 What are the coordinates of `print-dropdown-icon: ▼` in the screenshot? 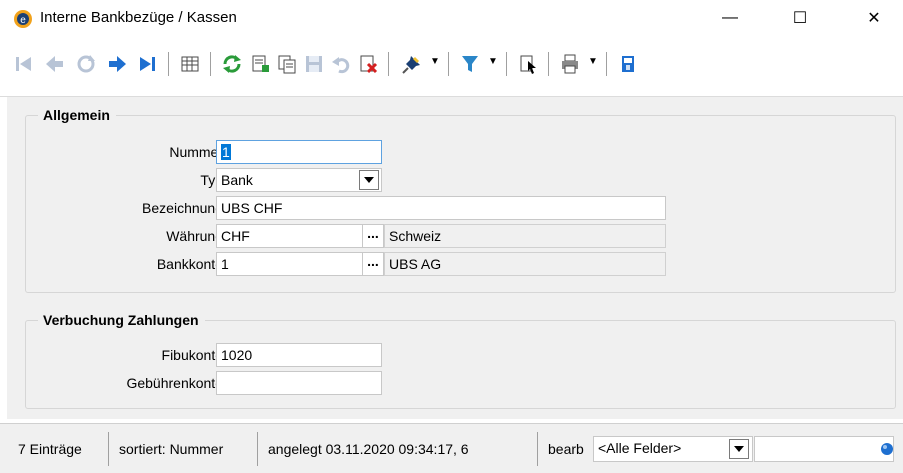 It's located at (593, 61).